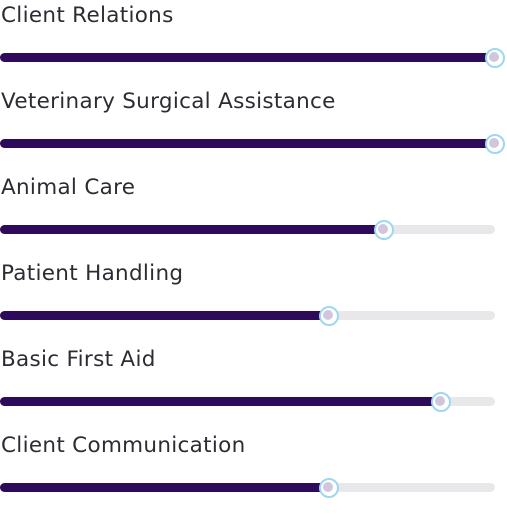  What do you see at coordinates (123, 445) in the screenshot?
I see `skill-label: Client Communication` at bounding box center [123, 445].